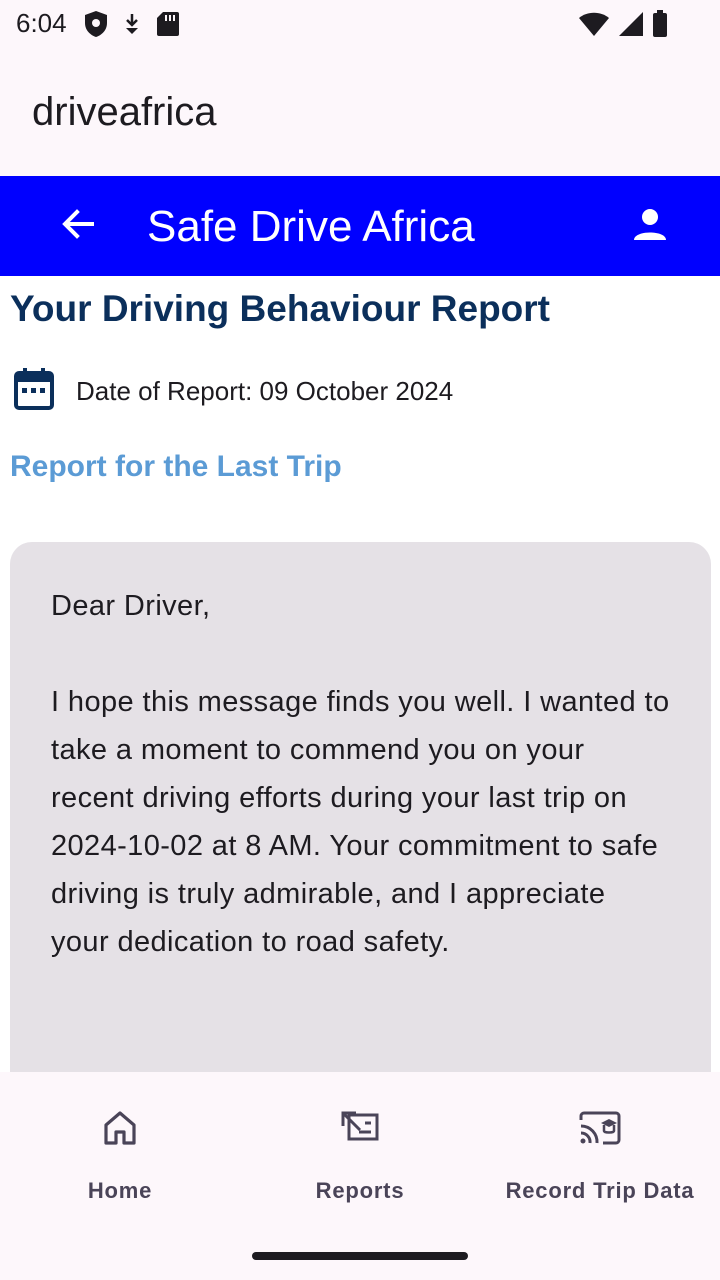  I want to click on report-date: Date of Report: 09 October 2024, so click(265, 391).